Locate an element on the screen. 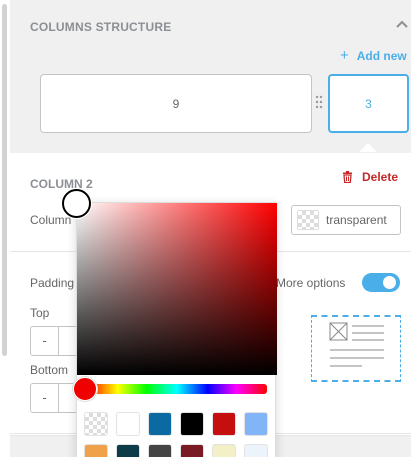 This screenshot has width=411, height=457. color-value: transparent is located at coordinates (356, 220).